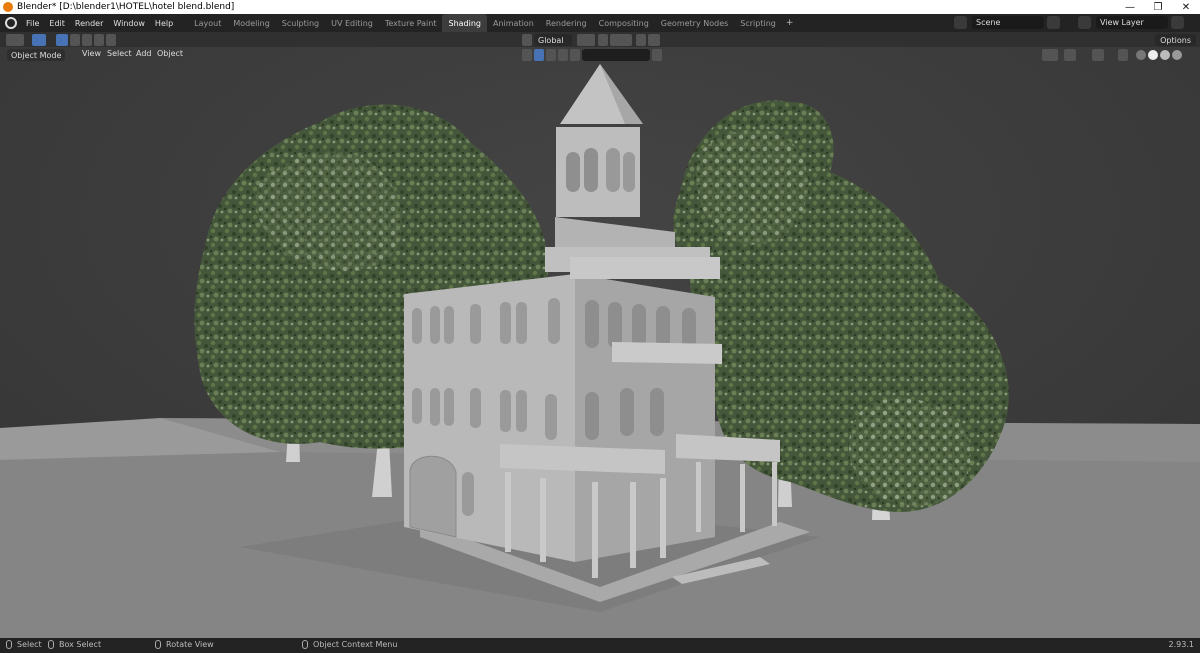  What do you see at coordinates (616, 55) in the screenshot?
I see `viewport-search-input` at bounding box center [616, 55].